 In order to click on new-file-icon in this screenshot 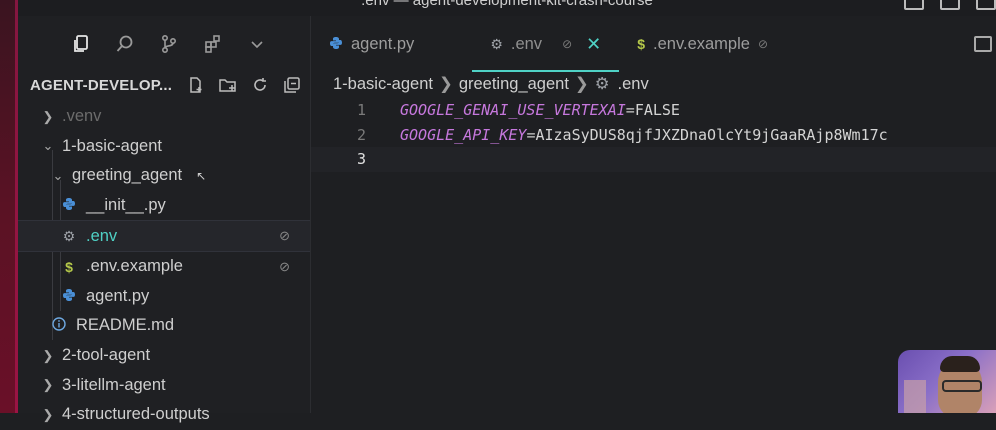, I will do `click(196, 85)`.